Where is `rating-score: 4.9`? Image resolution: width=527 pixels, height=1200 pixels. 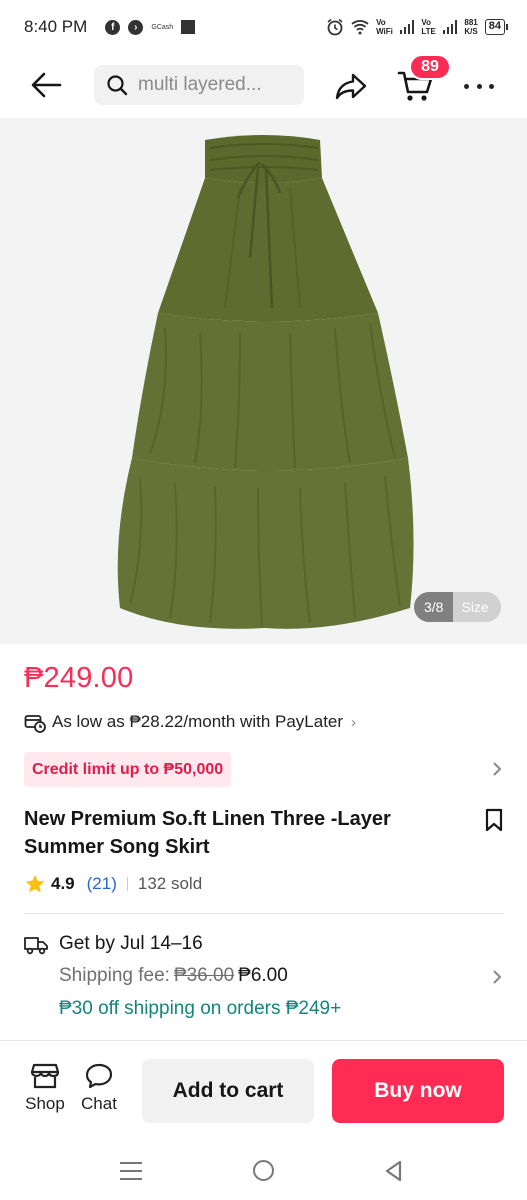 rating-score: 4.9 is located at coordinates (63, 883).